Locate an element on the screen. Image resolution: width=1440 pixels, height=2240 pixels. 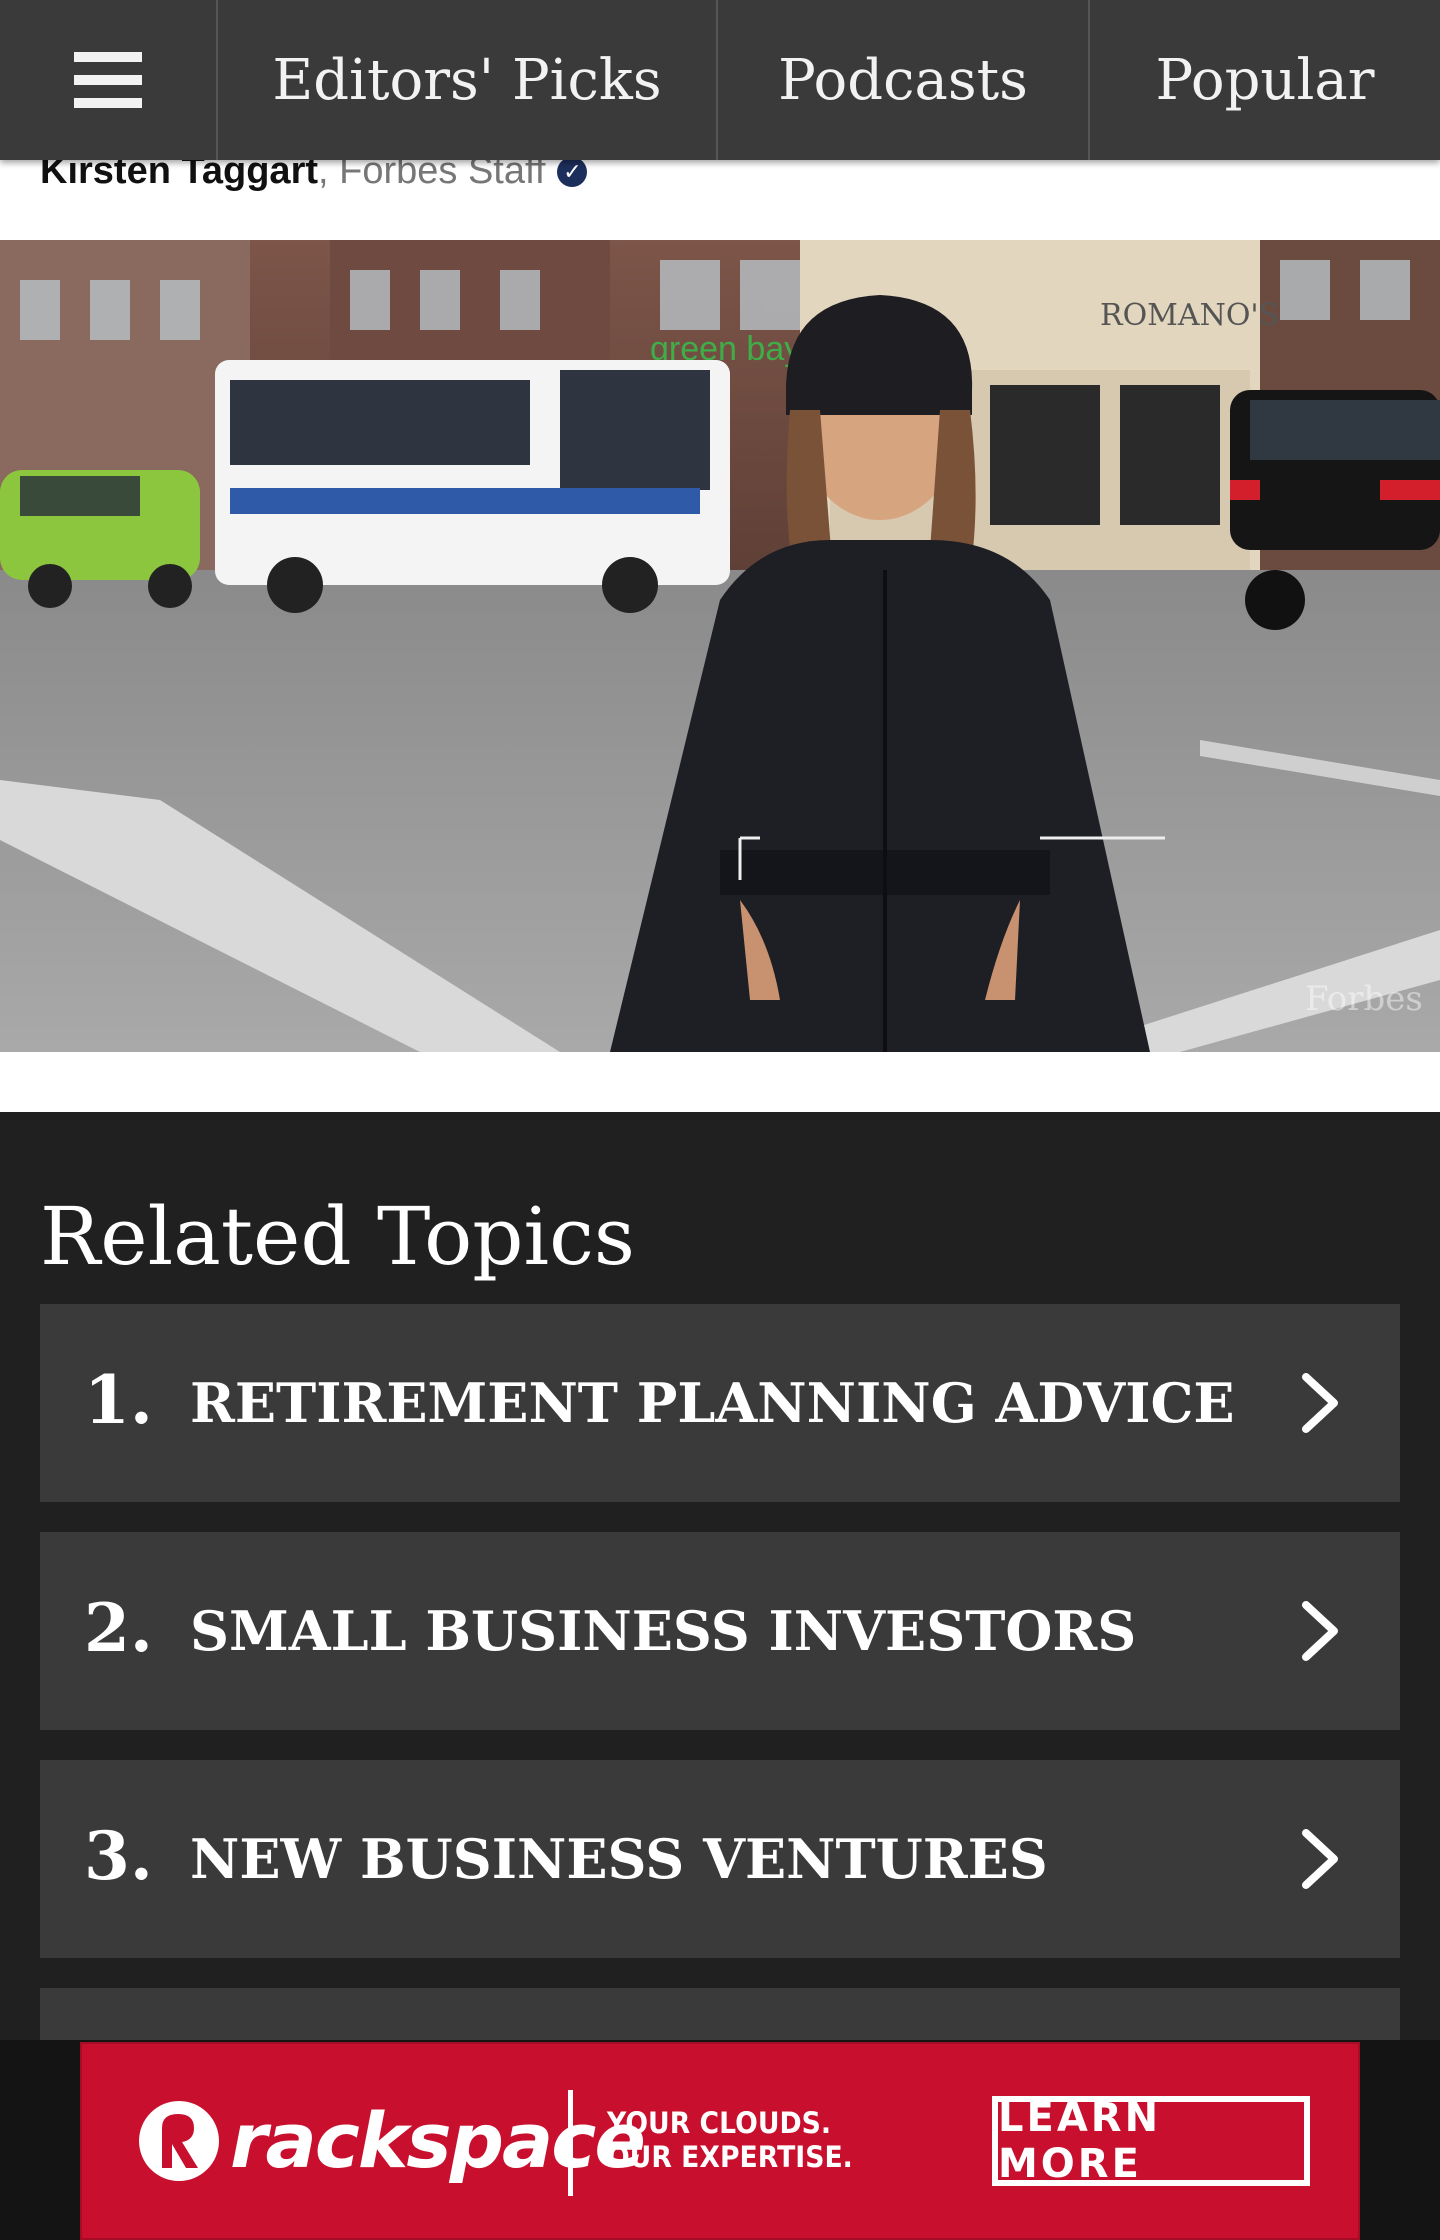
related-topics-title: Related Topics is located at coordinates (337, 1236).